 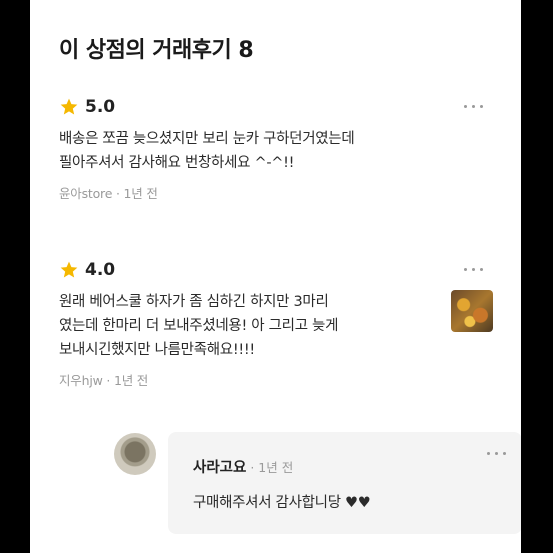 I want to click on avatar, so click(x=135, y=454).